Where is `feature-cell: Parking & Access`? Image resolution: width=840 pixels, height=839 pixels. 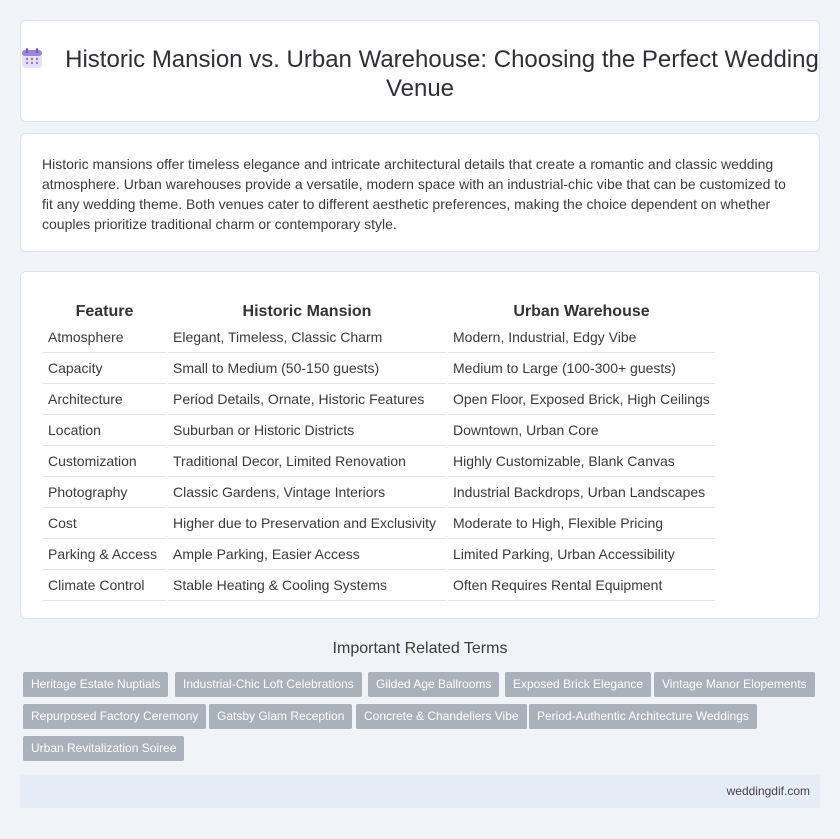 feature-cell: Parking & Access is located at coordinates (104, 554).